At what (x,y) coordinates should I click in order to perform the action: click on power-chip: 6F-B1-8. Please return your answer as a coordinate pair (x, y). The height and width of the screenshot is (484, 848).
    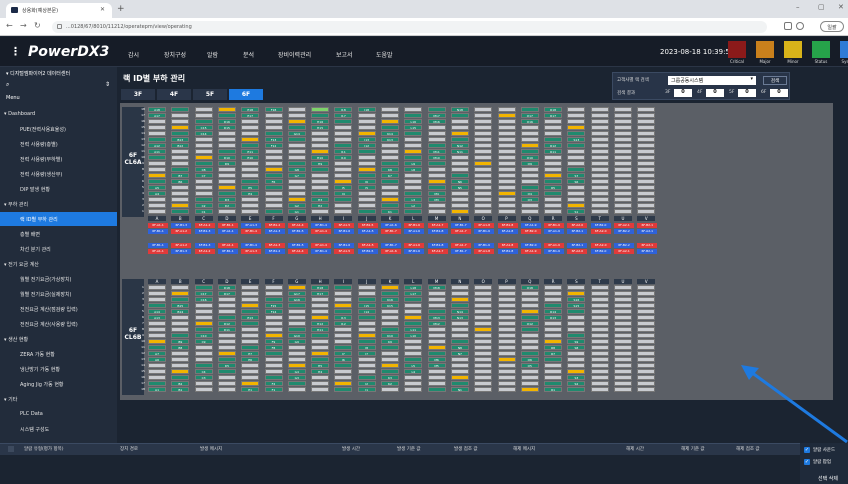
    Looking at the image, I should click on (507, 225).